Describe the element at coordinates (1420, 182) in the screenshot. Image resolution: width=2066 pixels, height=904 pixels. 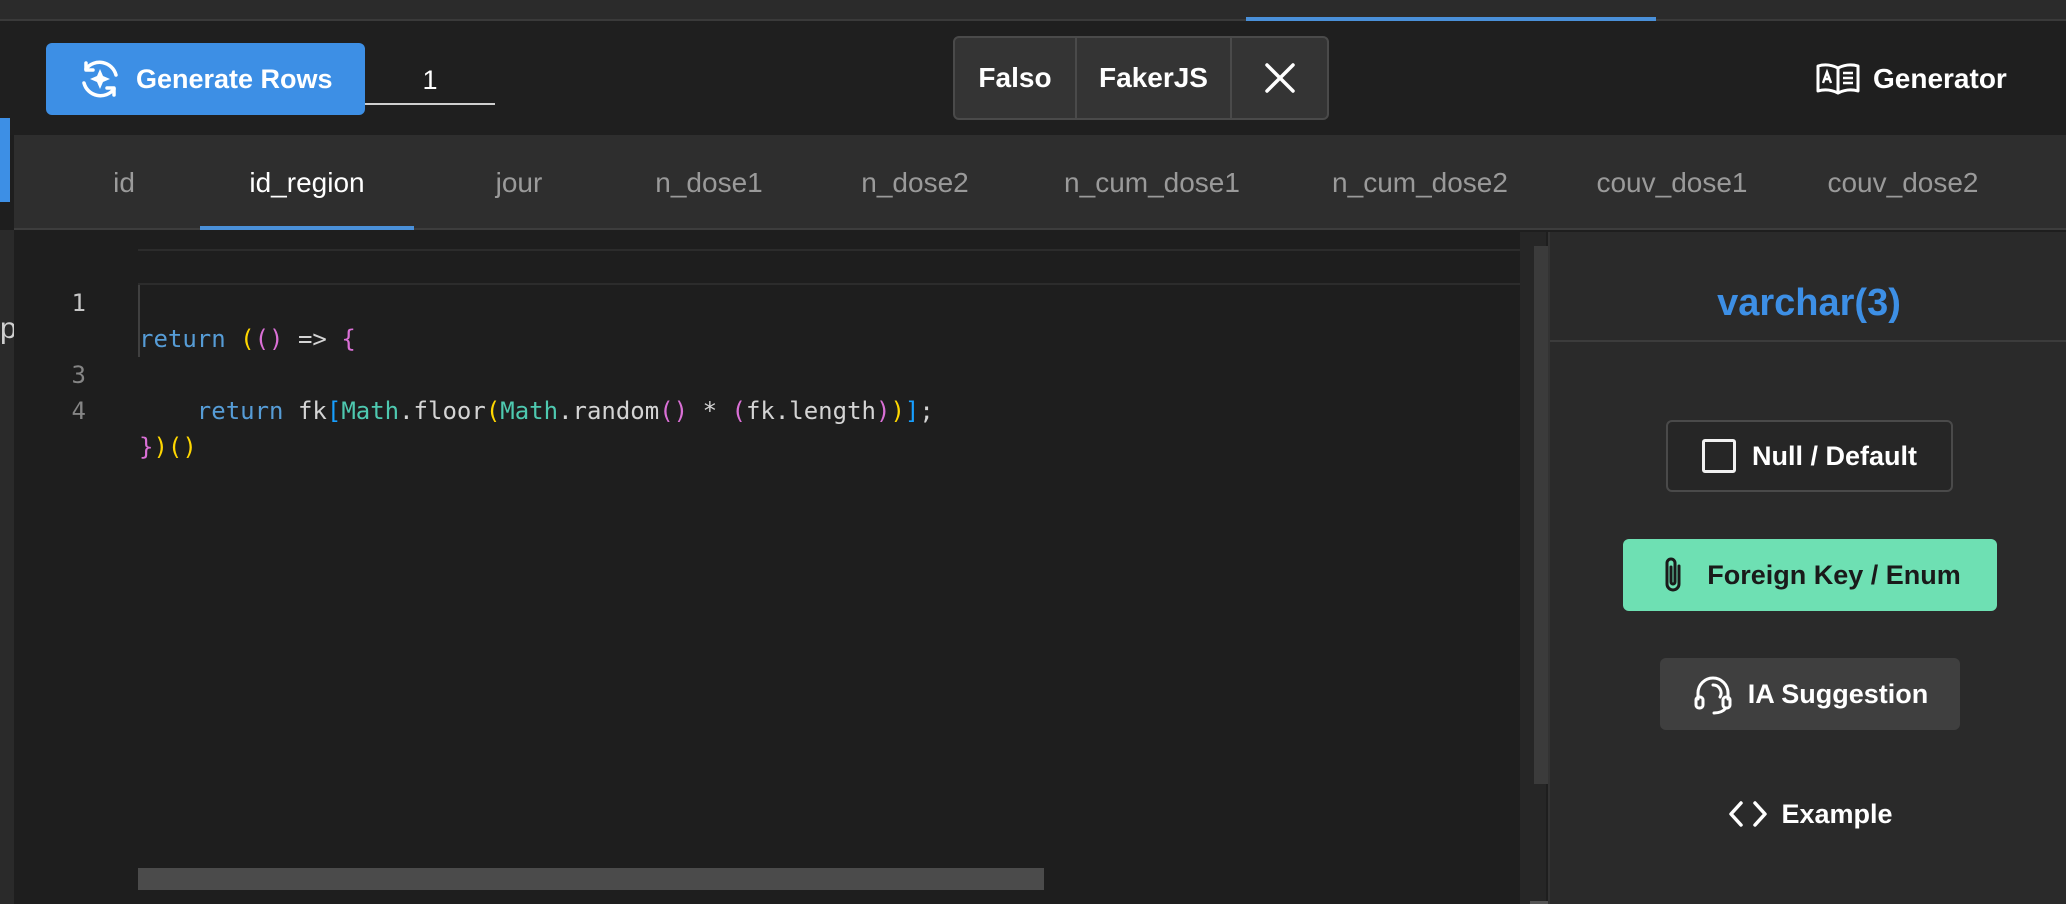
I see `tab-n-cum-dose2: n_cum_dose2` at that location.